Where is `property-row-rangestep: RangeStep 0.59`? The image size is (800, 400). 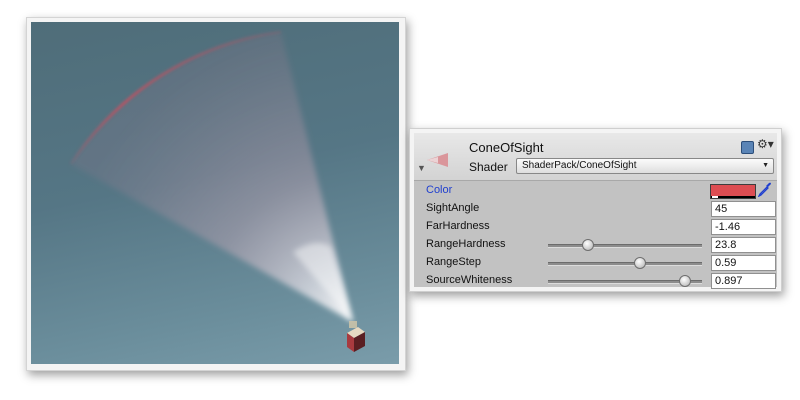
property-row-rangestep: RangeStep 0.59 is located at coordinates (595, 263).